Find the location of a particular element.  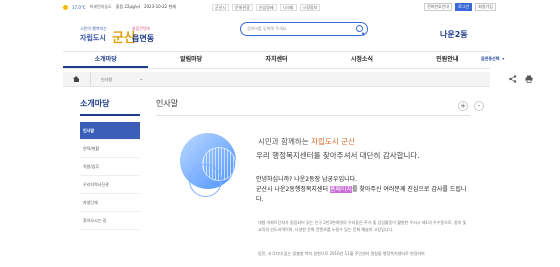

search-icon is located at coordinates (359, 28).